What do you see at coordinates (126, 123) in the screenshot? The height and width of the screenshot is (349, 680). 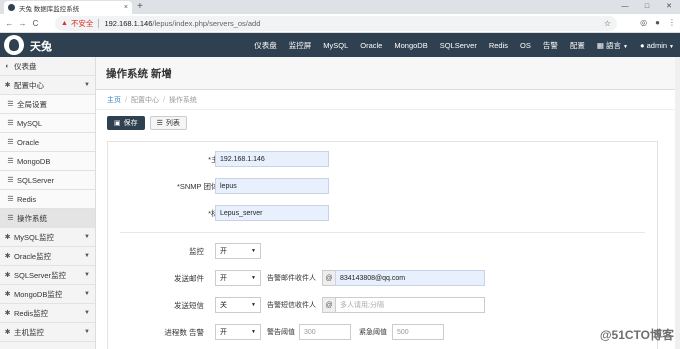 I see `save-button: ▣ 保存` at bounding box center [126, 123].